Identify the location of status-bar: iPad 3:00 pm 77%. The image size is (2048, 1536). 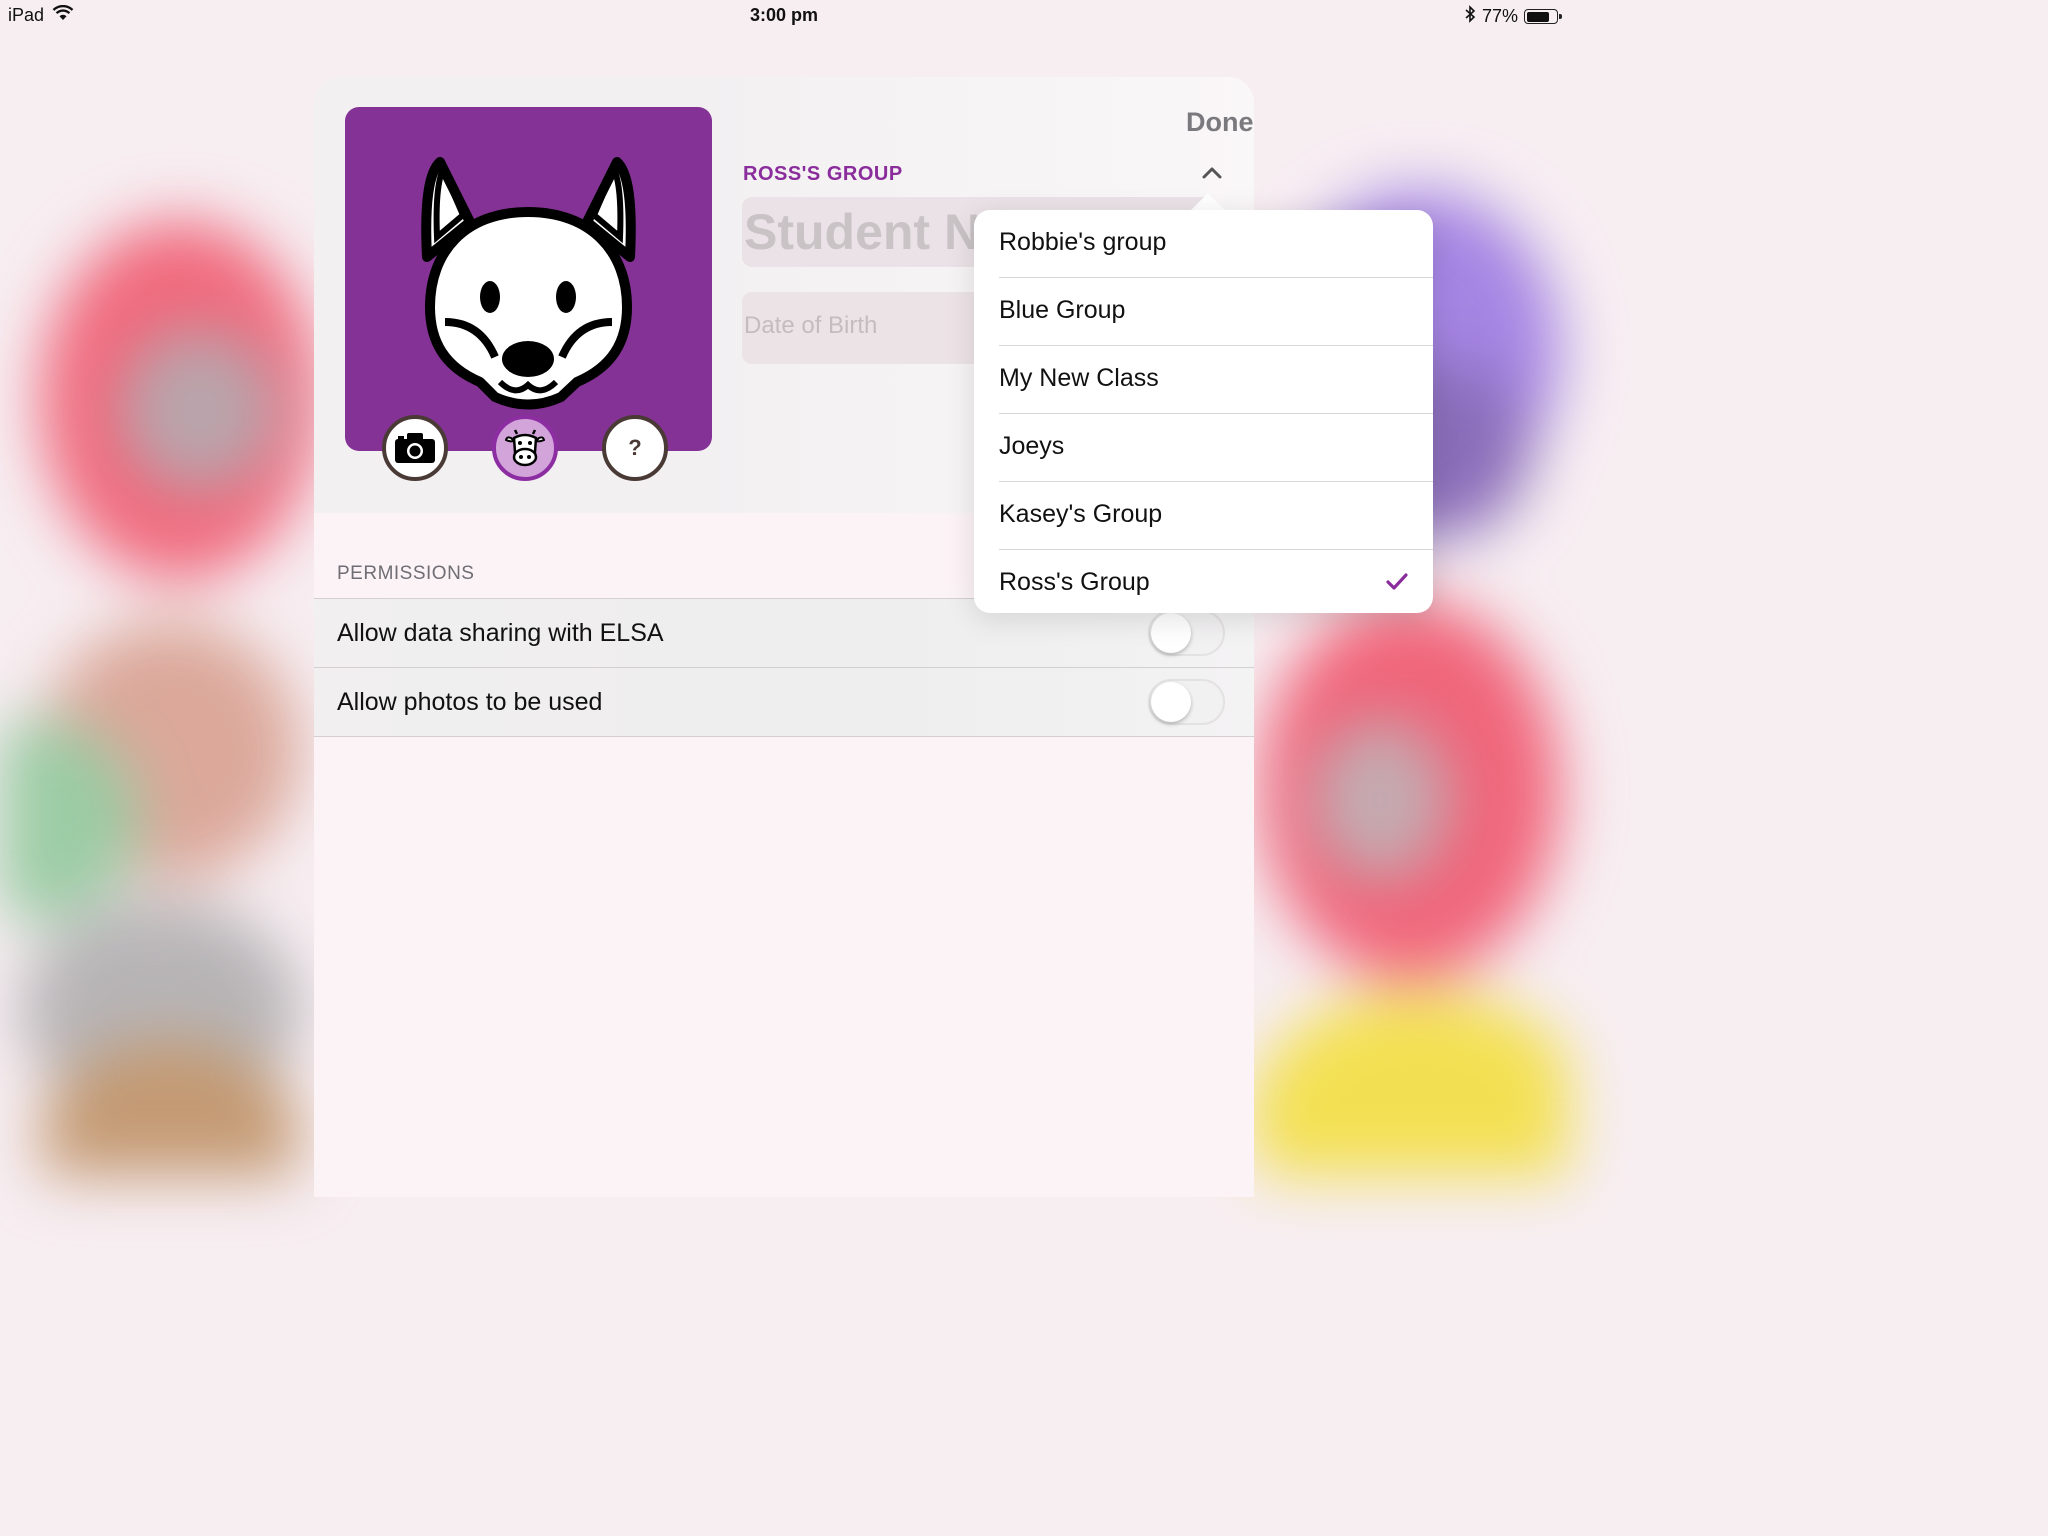
(784, 17).